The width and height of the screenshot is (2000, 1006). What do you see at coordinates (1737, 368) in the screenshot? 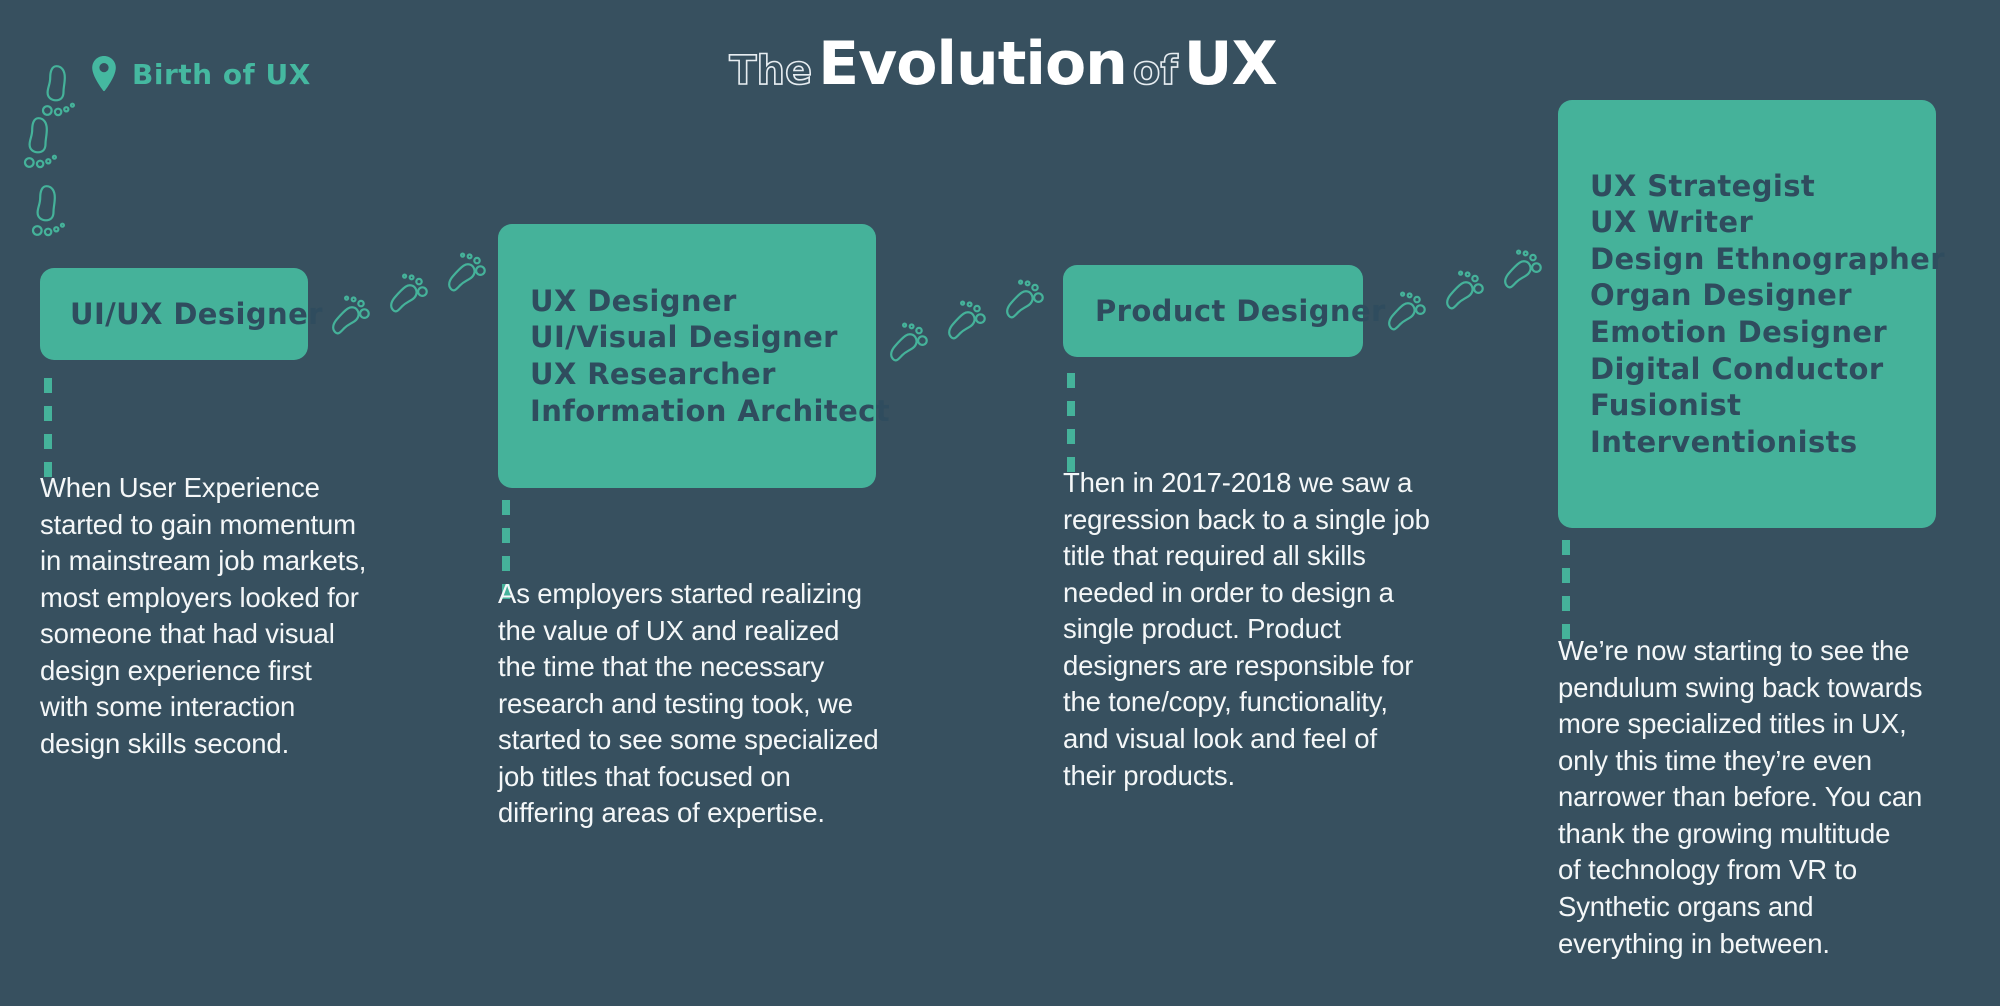
I see `card-title: Digital Conductor` at bounding box center [1737, 368].